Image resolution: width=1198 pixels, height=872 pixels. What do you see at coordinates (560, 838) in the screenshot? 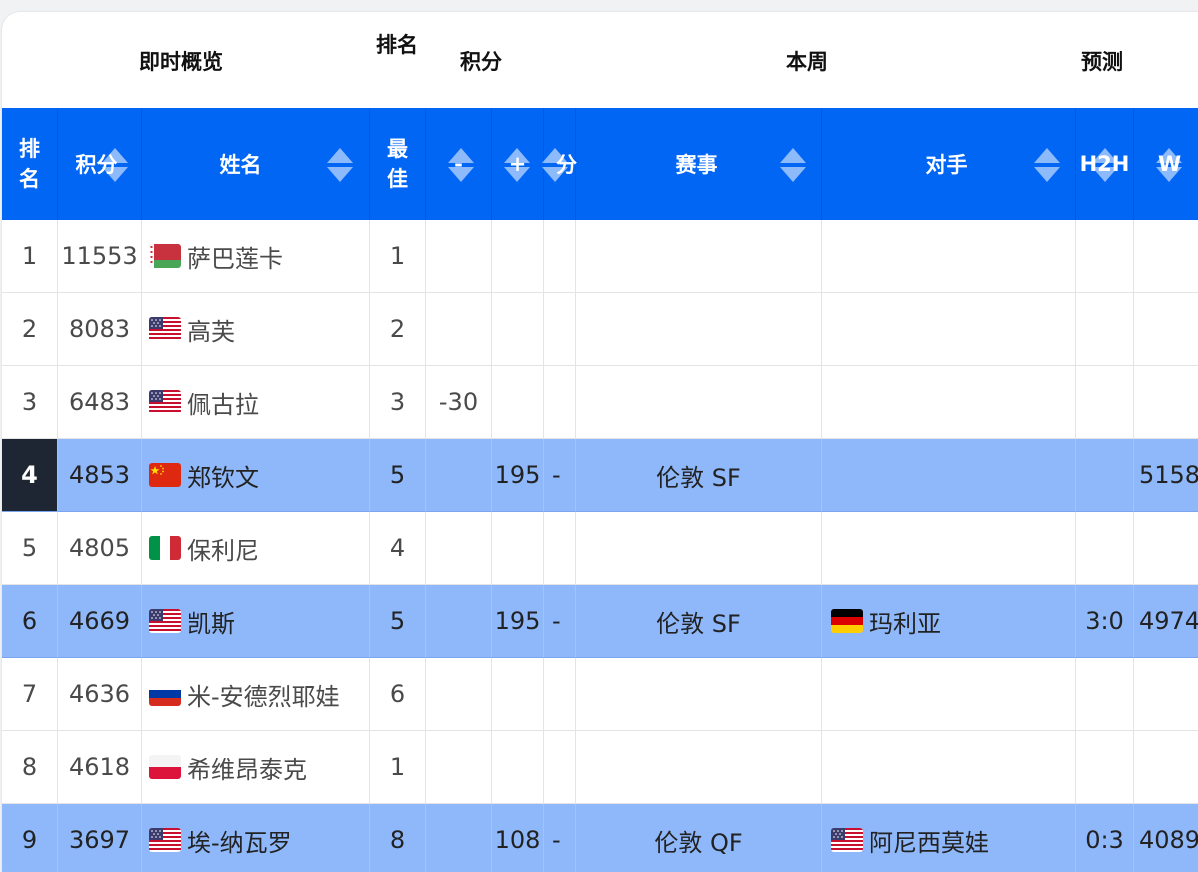
I see `cell-pts: -` at bounding box center [560, 838].